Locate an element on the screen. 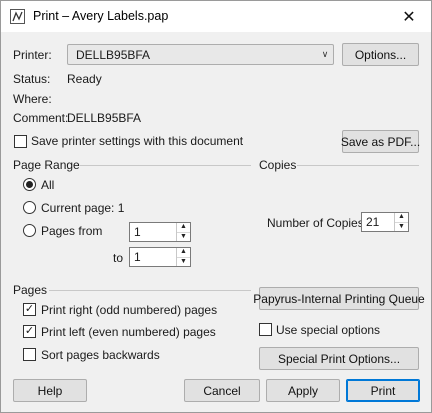  radio-all-label: All is located at coordinates (48, 185).